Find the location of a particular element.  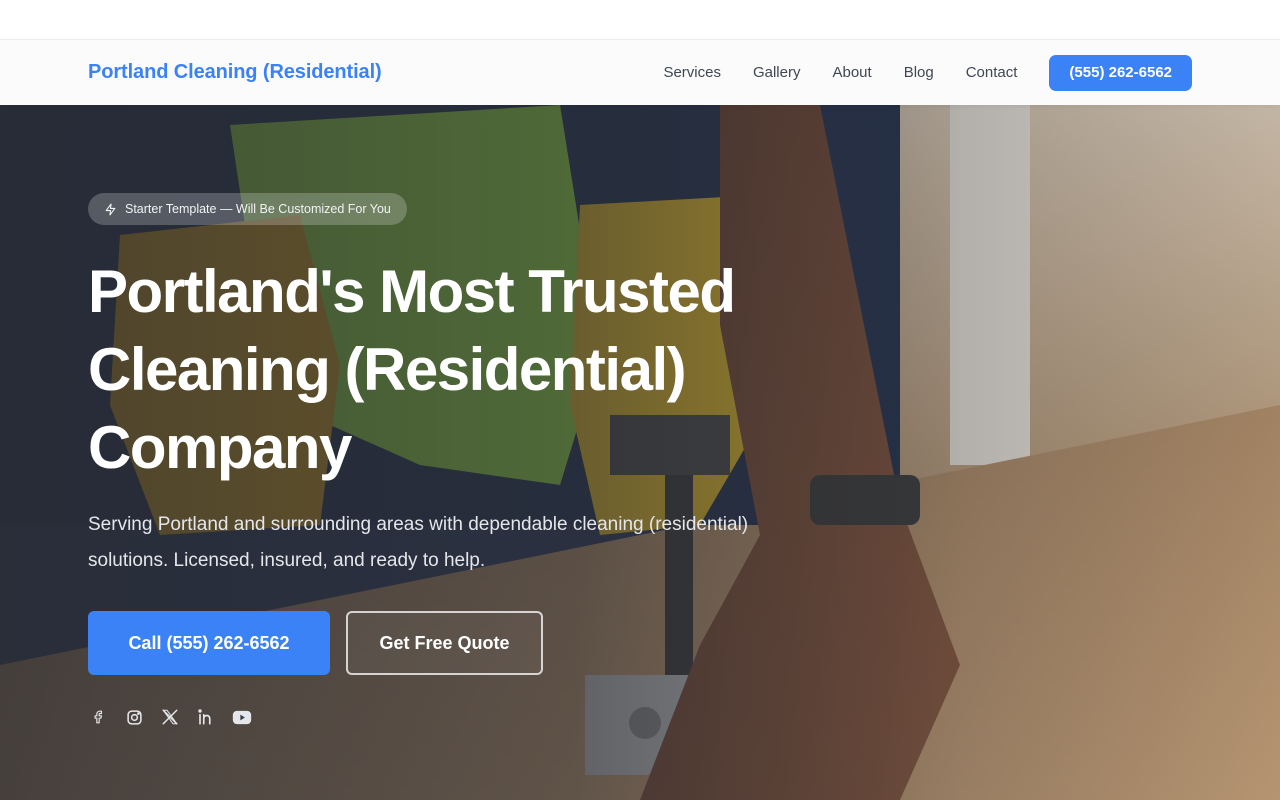

nav-phone-button: (555) 262-6562 is located at coordinates (1120, 72).